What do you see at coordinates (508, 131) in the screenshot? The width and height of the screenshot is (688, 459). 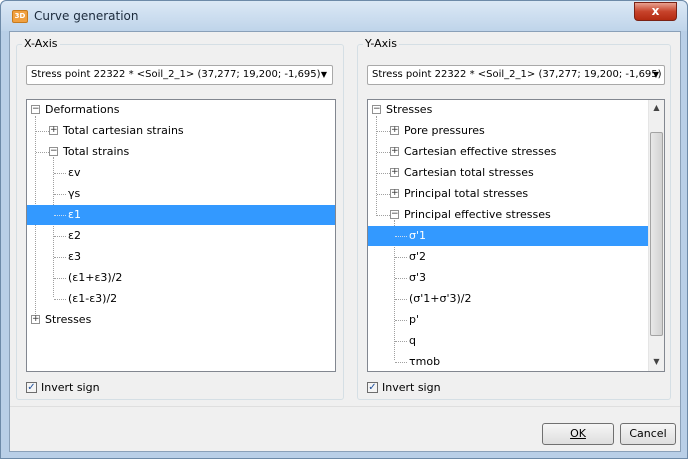 I see `tree-node-pore-pressures: + Pore pressures` at bounding box center [508, 131].